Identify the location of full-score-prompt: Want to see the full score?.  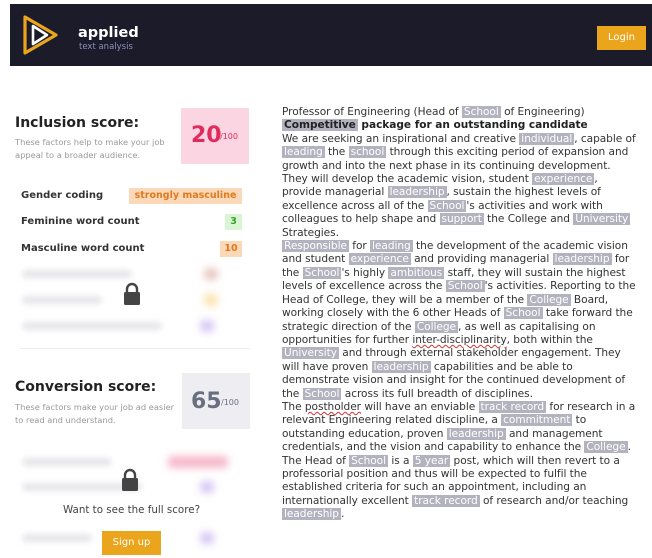
(132, 510).